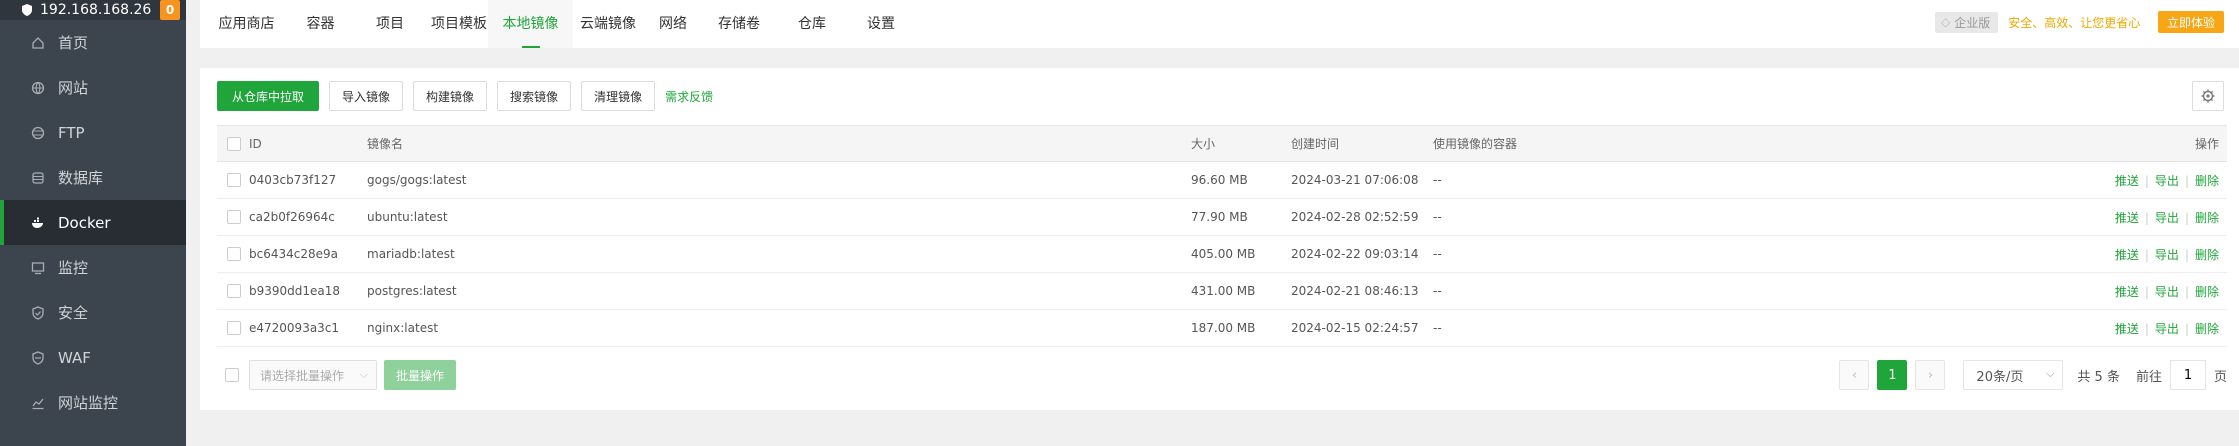 The image size is (2239, 446). What do you see at coordinates (232, 375) in the screenshot?
I see `footer-select-all-checkbox` at bounding box center [232, 375].